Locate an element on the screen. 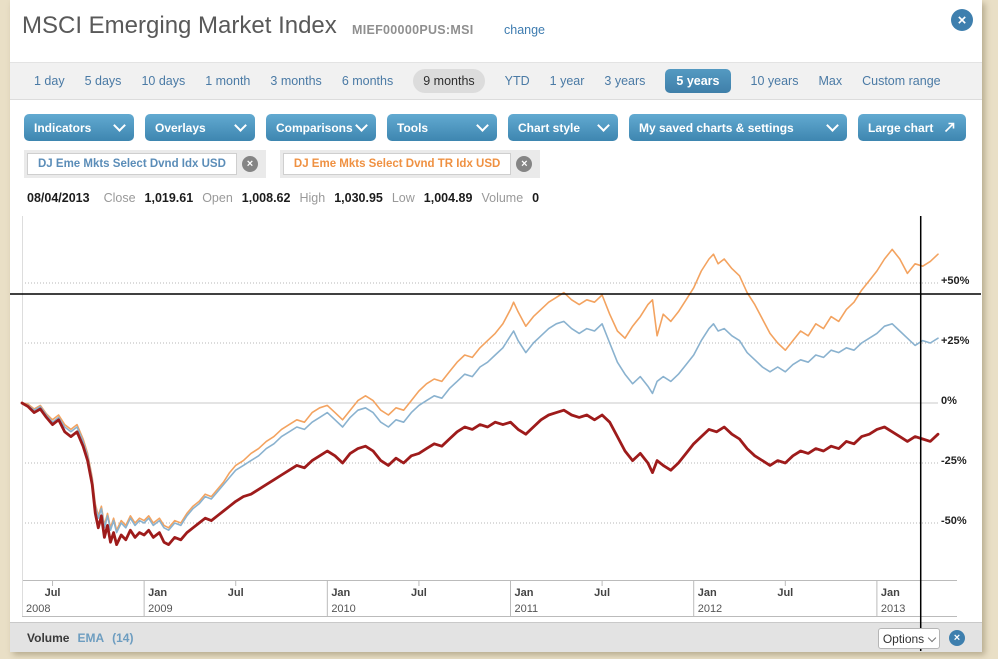  range-tab-9-months: 9 months is located at coordinates (449, 81).